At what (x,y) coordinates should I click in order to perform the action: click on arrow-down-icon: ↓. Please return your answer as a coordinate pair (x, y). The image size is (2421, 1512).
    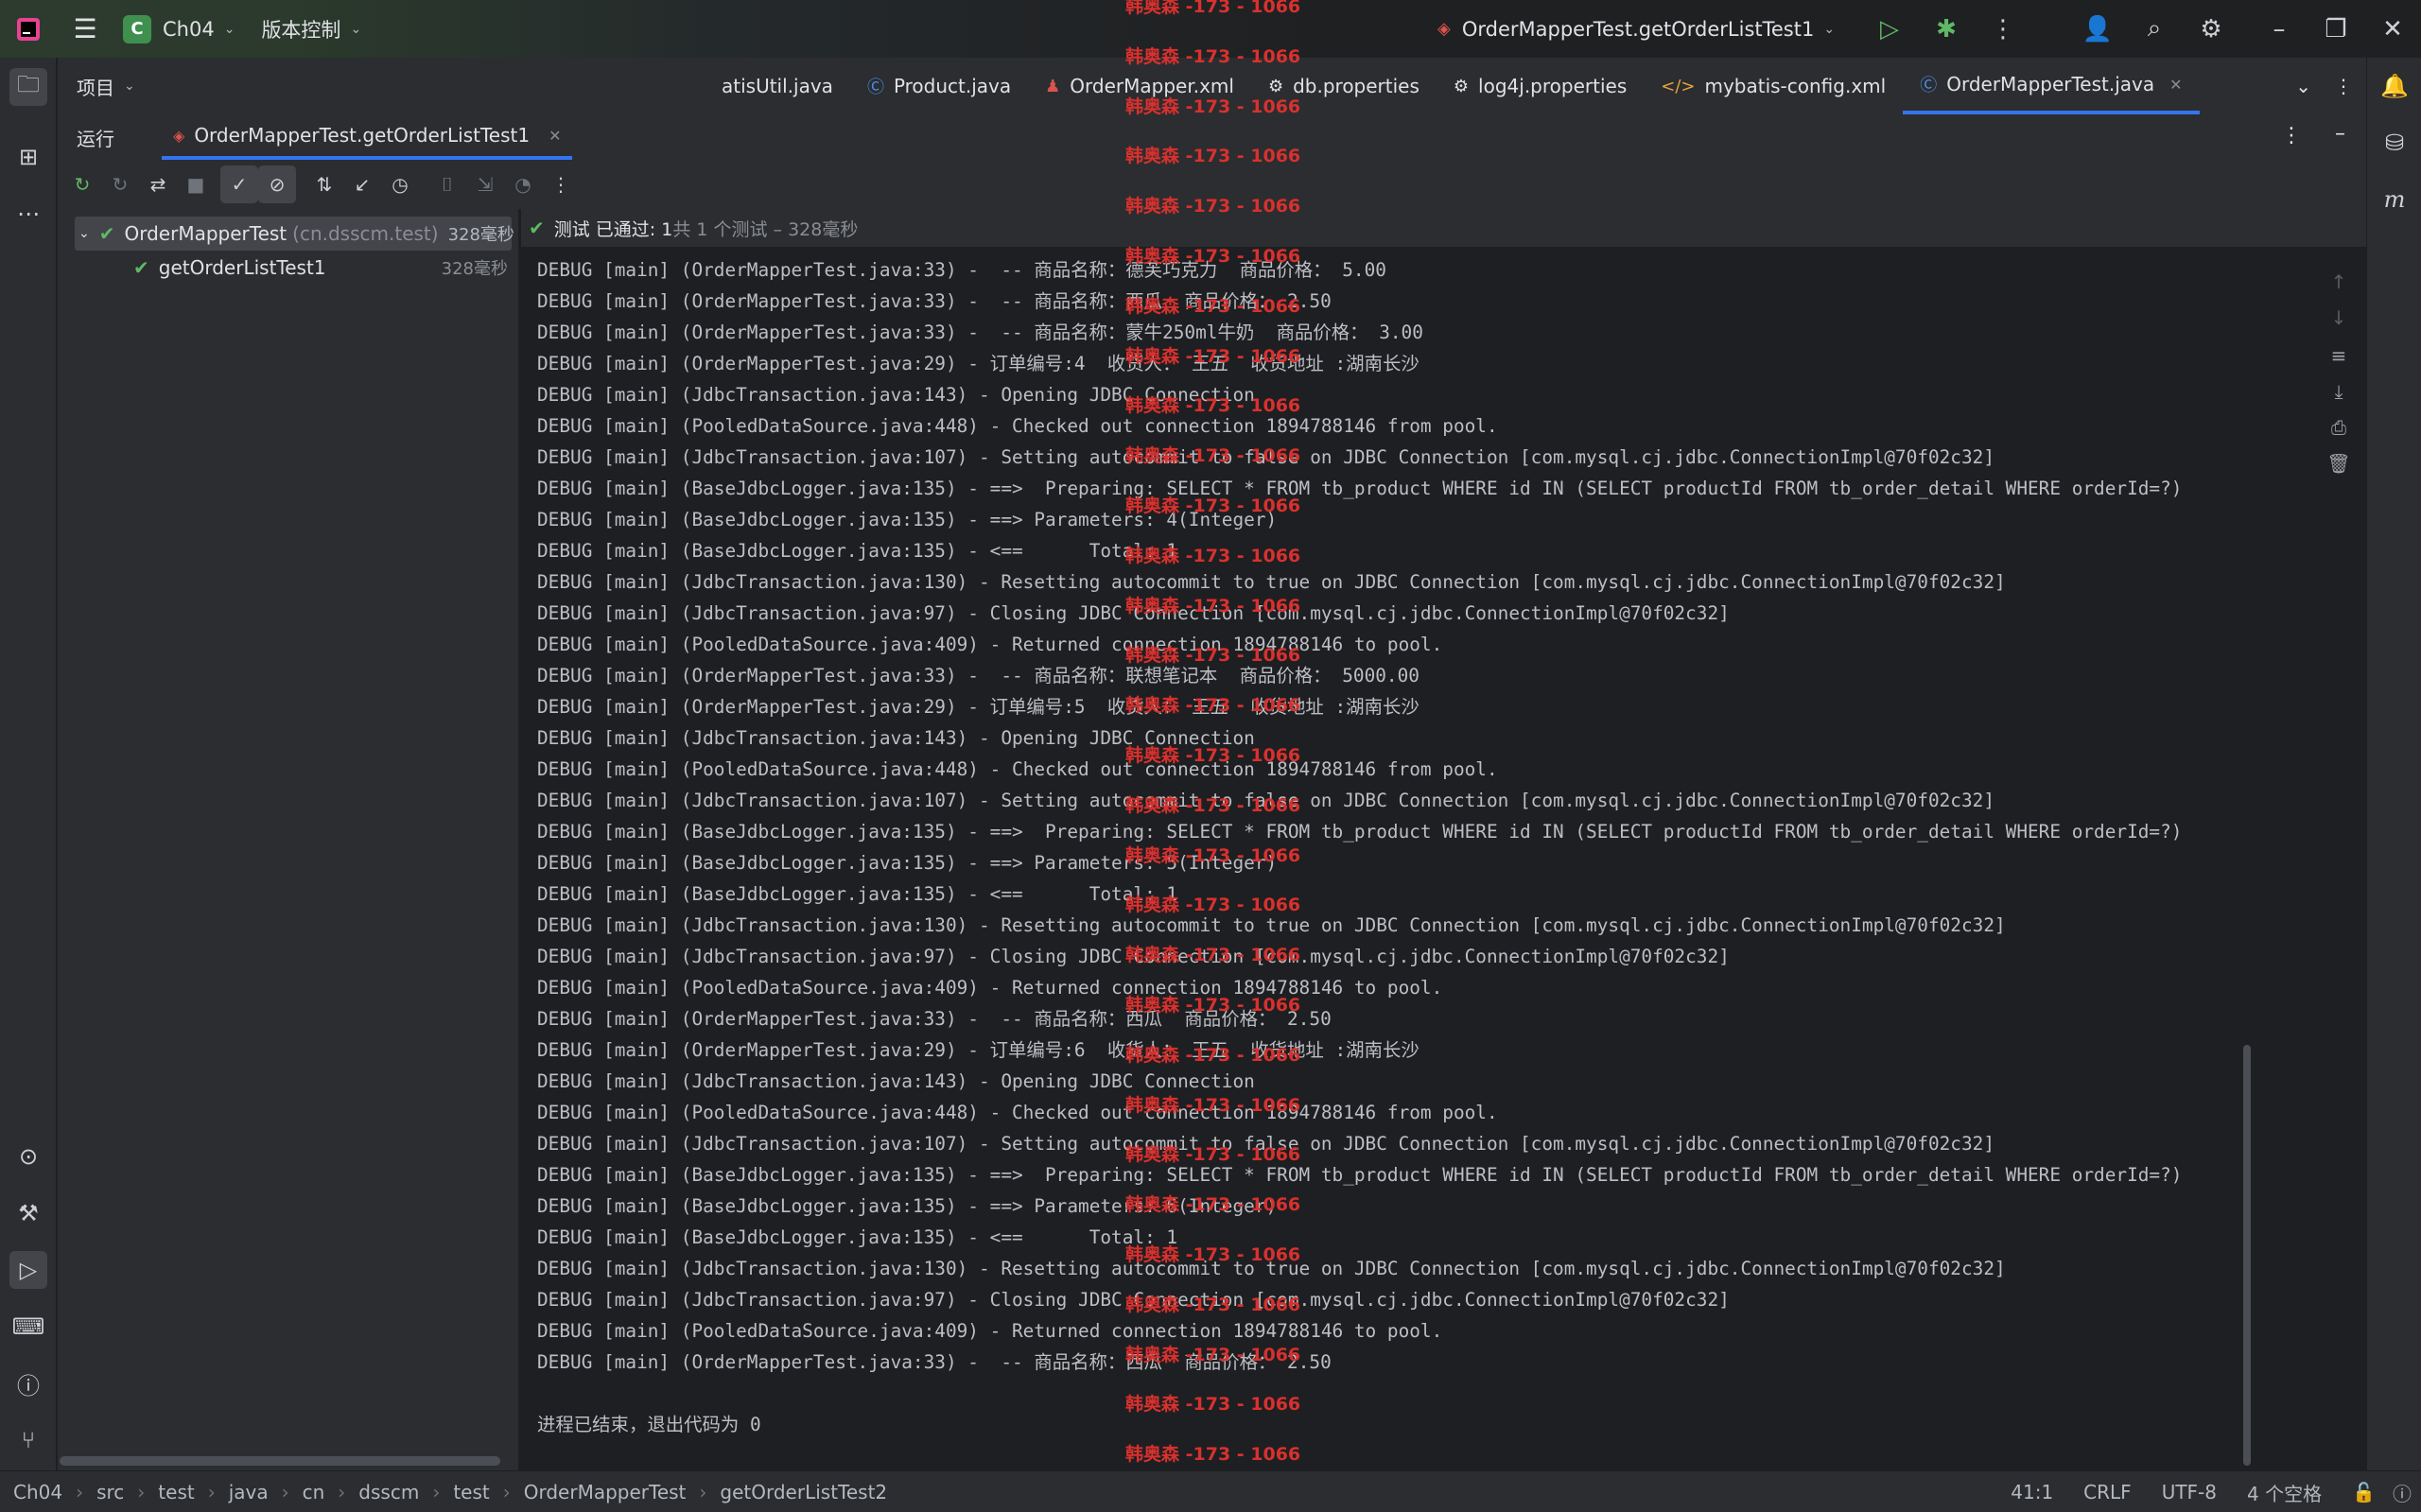
    Looking at the image, I should click on (2339, 318).